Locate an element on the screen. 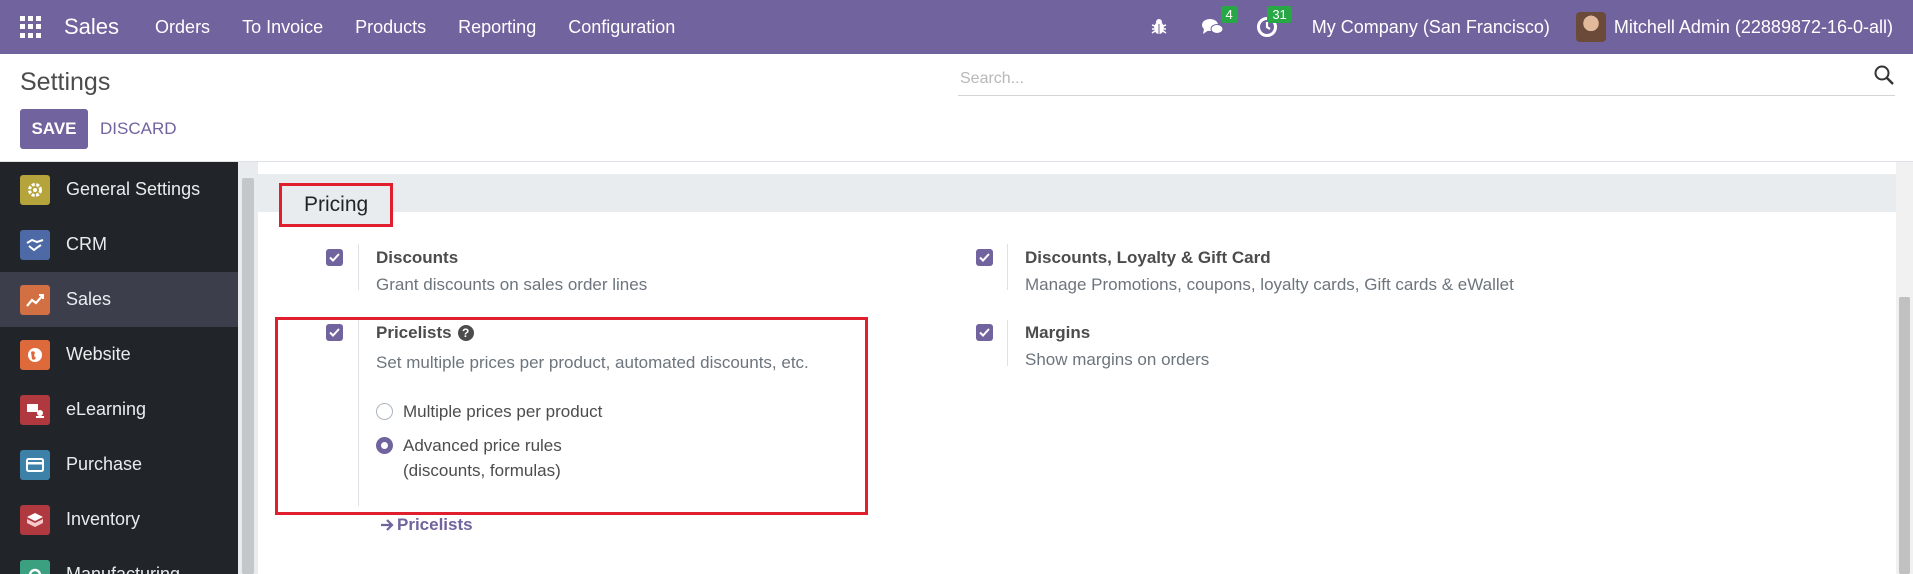 This screenshot has width=1913, height=574. pricelists-link: Pricelists is located at coordinates (426, 525).